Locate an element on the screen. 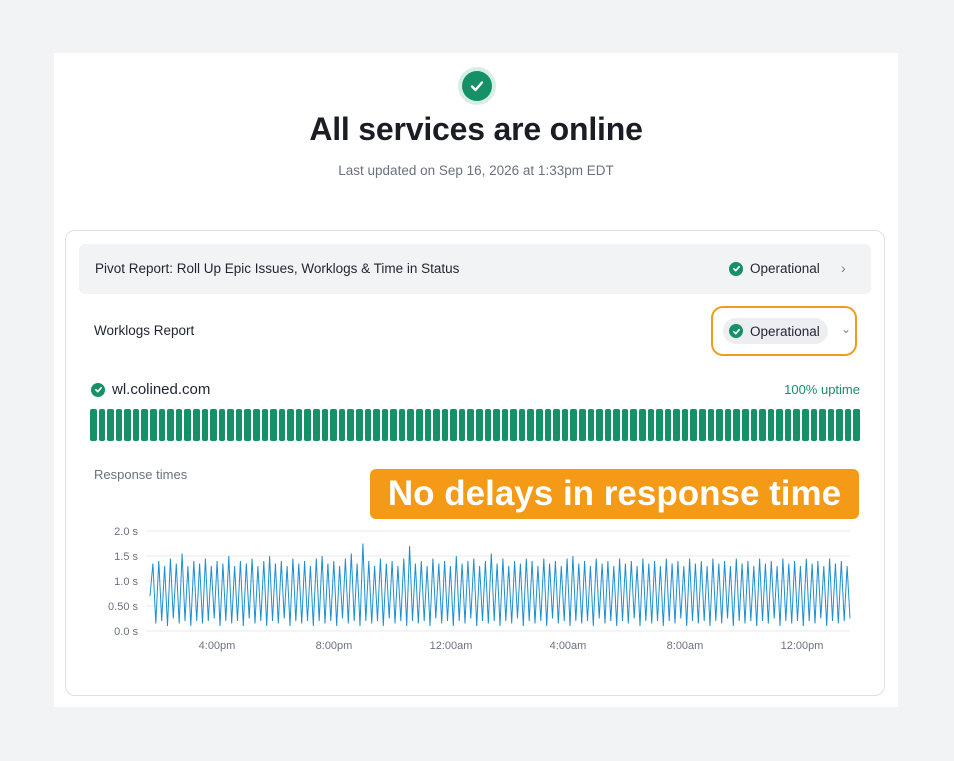  y-tick-label: 1.5 s is located at coordinates (126, 557).